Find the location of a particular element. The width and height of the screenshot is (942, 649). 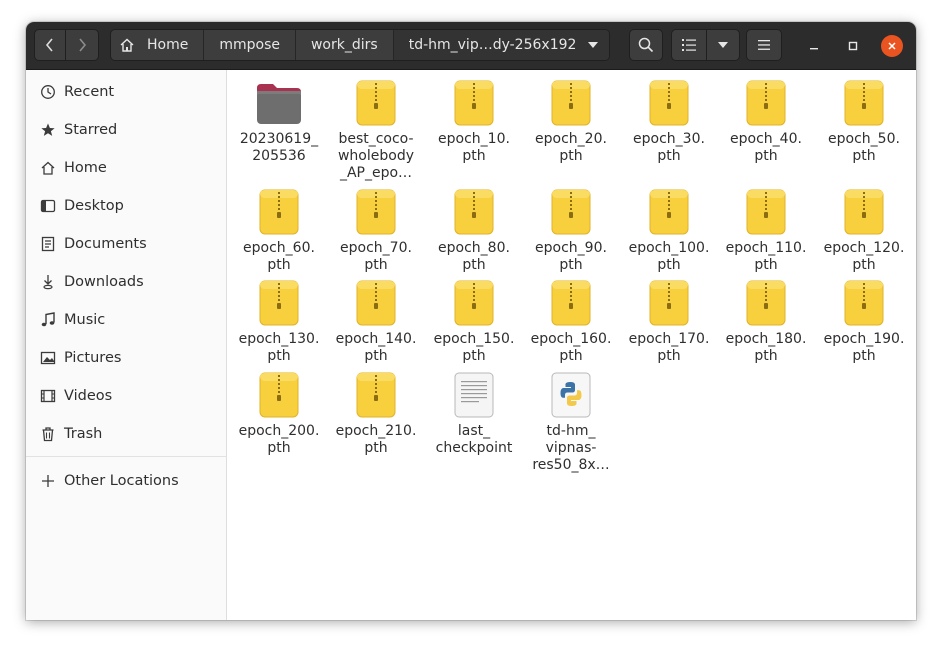

file-item: epoch_70. pth is located at coordinates (376, 230).